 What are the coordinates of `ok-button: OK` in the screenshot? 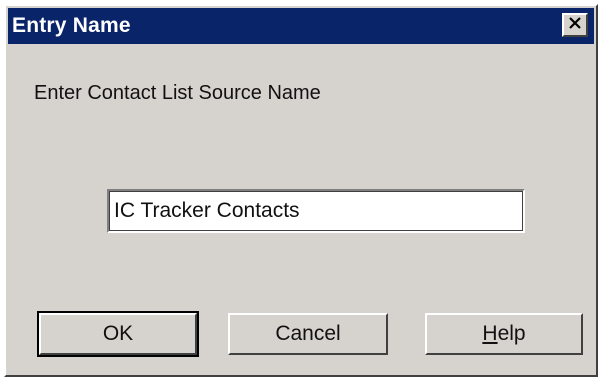 It's located at (118, 334).